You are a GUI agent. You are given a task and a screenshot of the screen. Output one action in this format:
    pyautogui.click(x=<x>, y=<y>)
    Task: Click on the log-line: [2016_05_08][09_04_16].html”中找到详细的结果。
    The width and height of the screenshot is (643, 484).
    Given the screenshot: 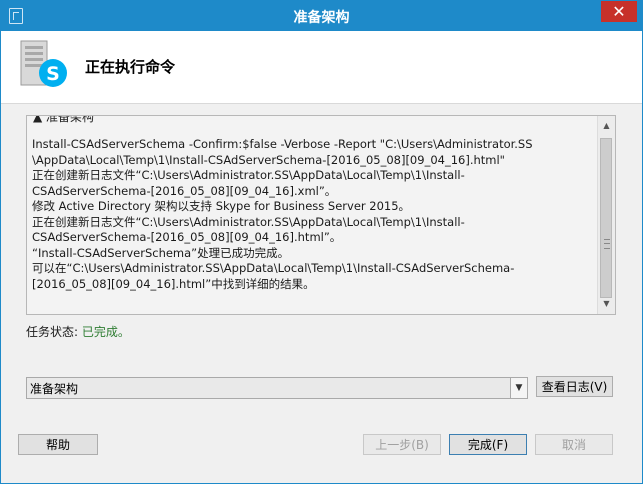 What is the action you would take?
    pyautogui.click(x=173, y=283)
    